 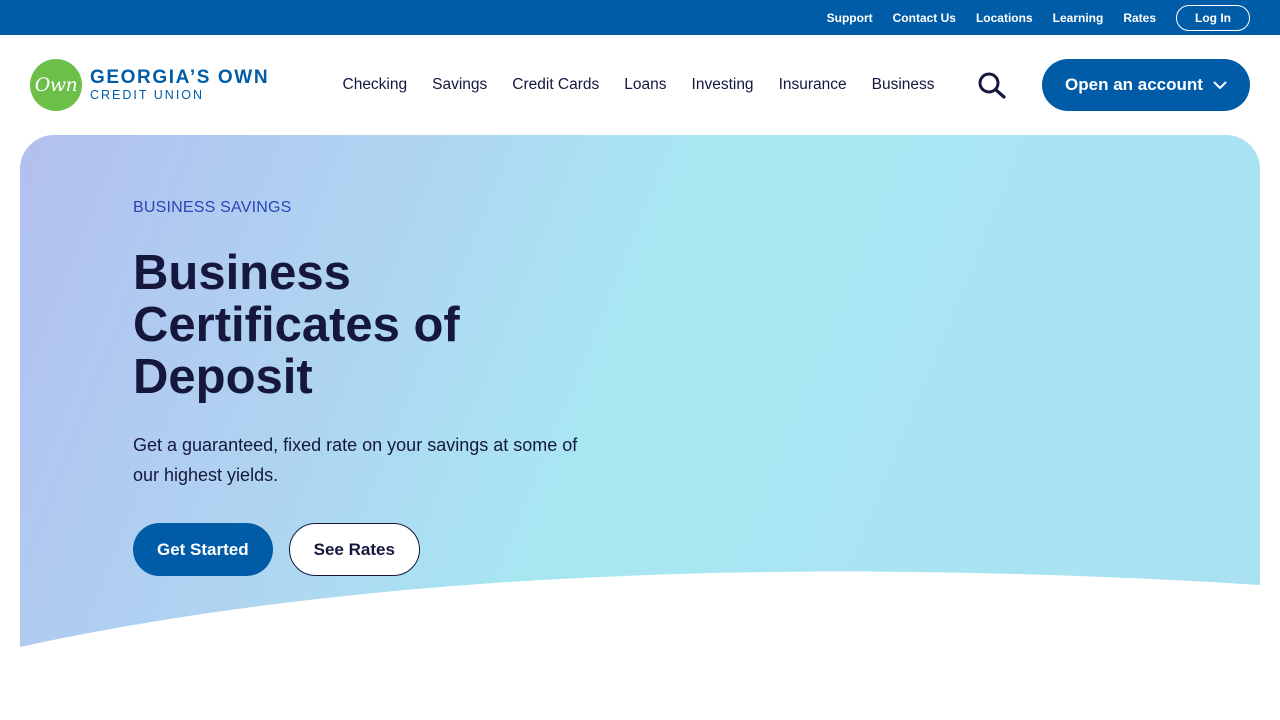 What do you see at coordinates (903, 85) in the screenshot?
I see `nav-item-business: Business` at bounding box center [903, 85].